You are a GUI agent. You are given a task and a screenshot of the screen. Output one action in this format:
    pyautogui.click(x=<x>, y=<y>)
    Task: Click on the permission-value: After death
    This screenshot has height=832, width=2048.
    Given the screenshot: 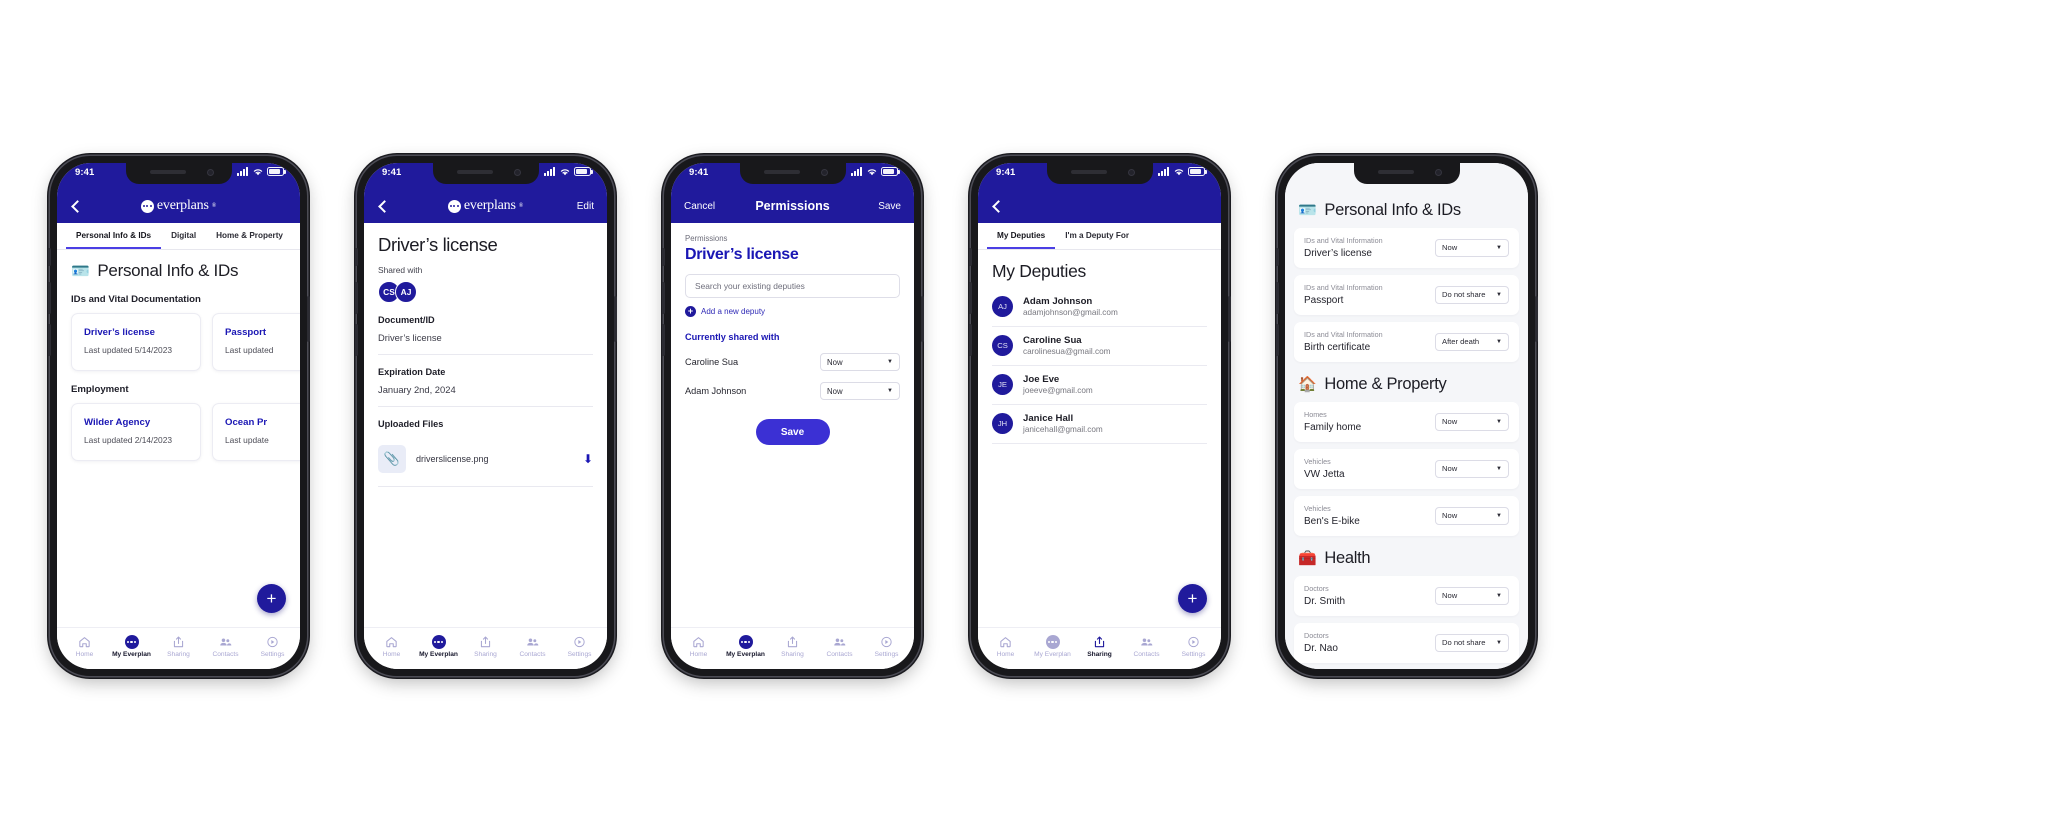 What is the action you would take?
    pyautogui.click(x=1461, y=341)
    